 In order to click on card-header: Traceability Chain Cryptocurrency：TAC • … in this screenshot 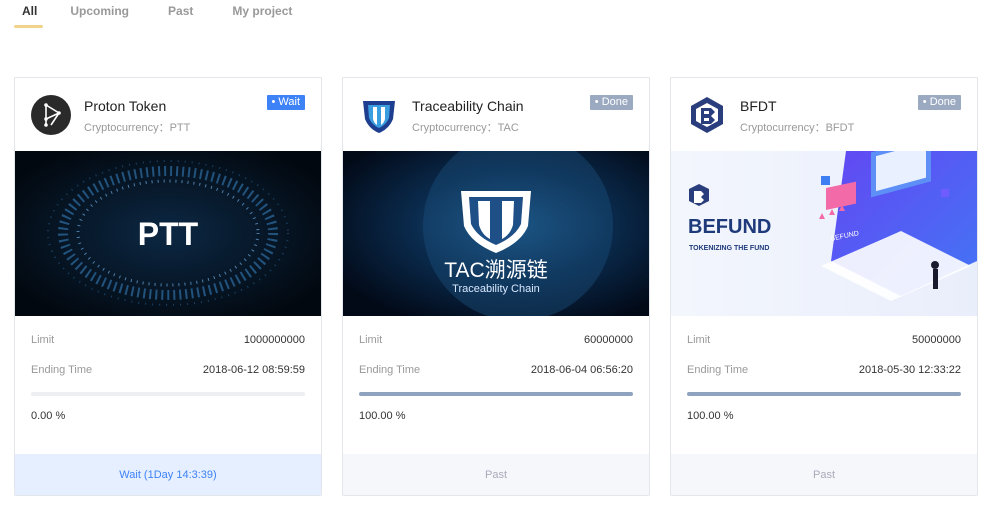, I will do `click(496, 114)`.